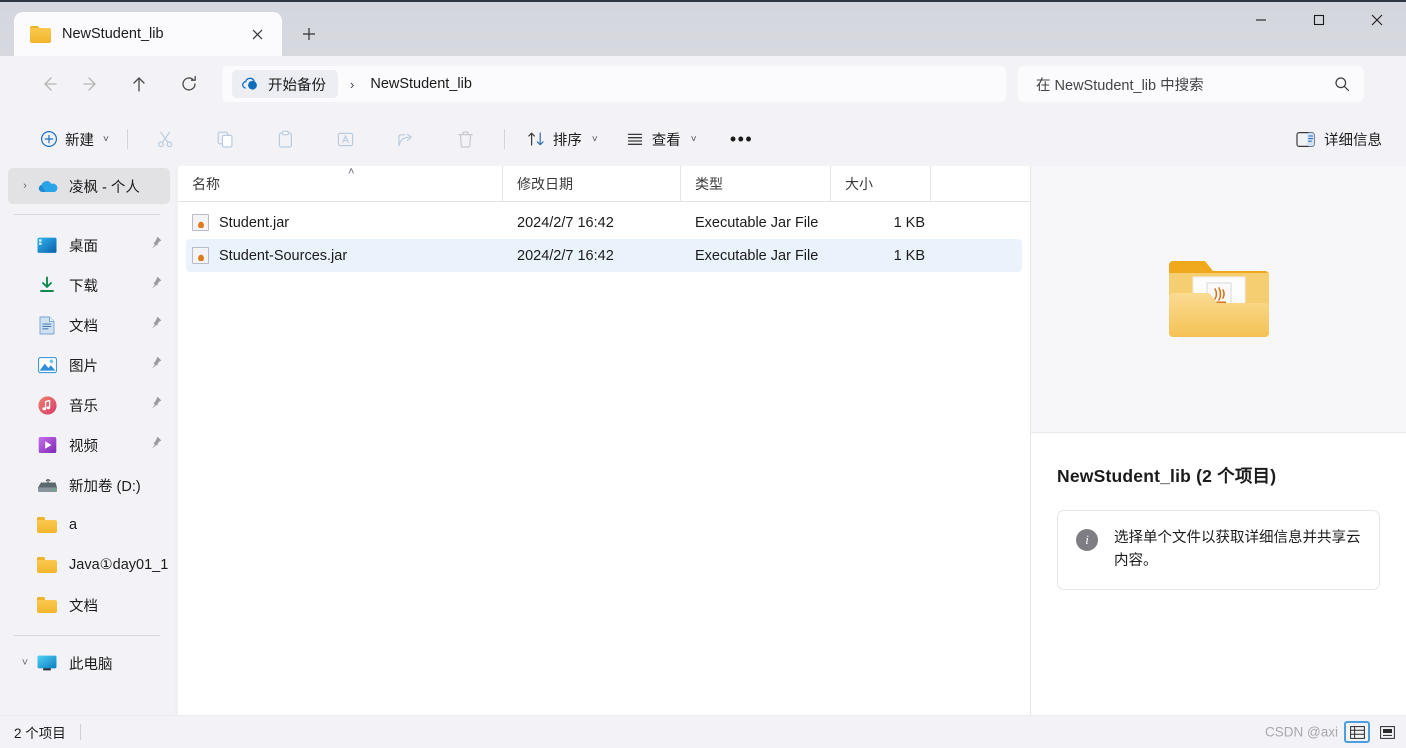  I want to click on sidebar-item-label: a, so click(73, 525).